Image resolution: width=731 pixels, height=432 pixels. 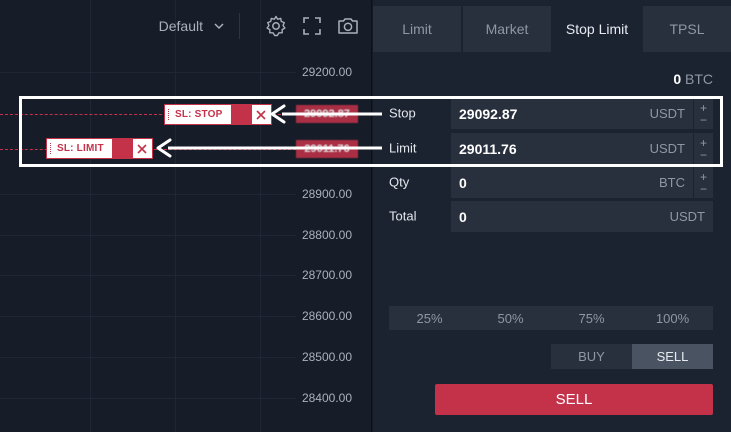 I want to click on order-type-tabs: Limit Market Stop Limit TPSL, so click(x=552, y=29).